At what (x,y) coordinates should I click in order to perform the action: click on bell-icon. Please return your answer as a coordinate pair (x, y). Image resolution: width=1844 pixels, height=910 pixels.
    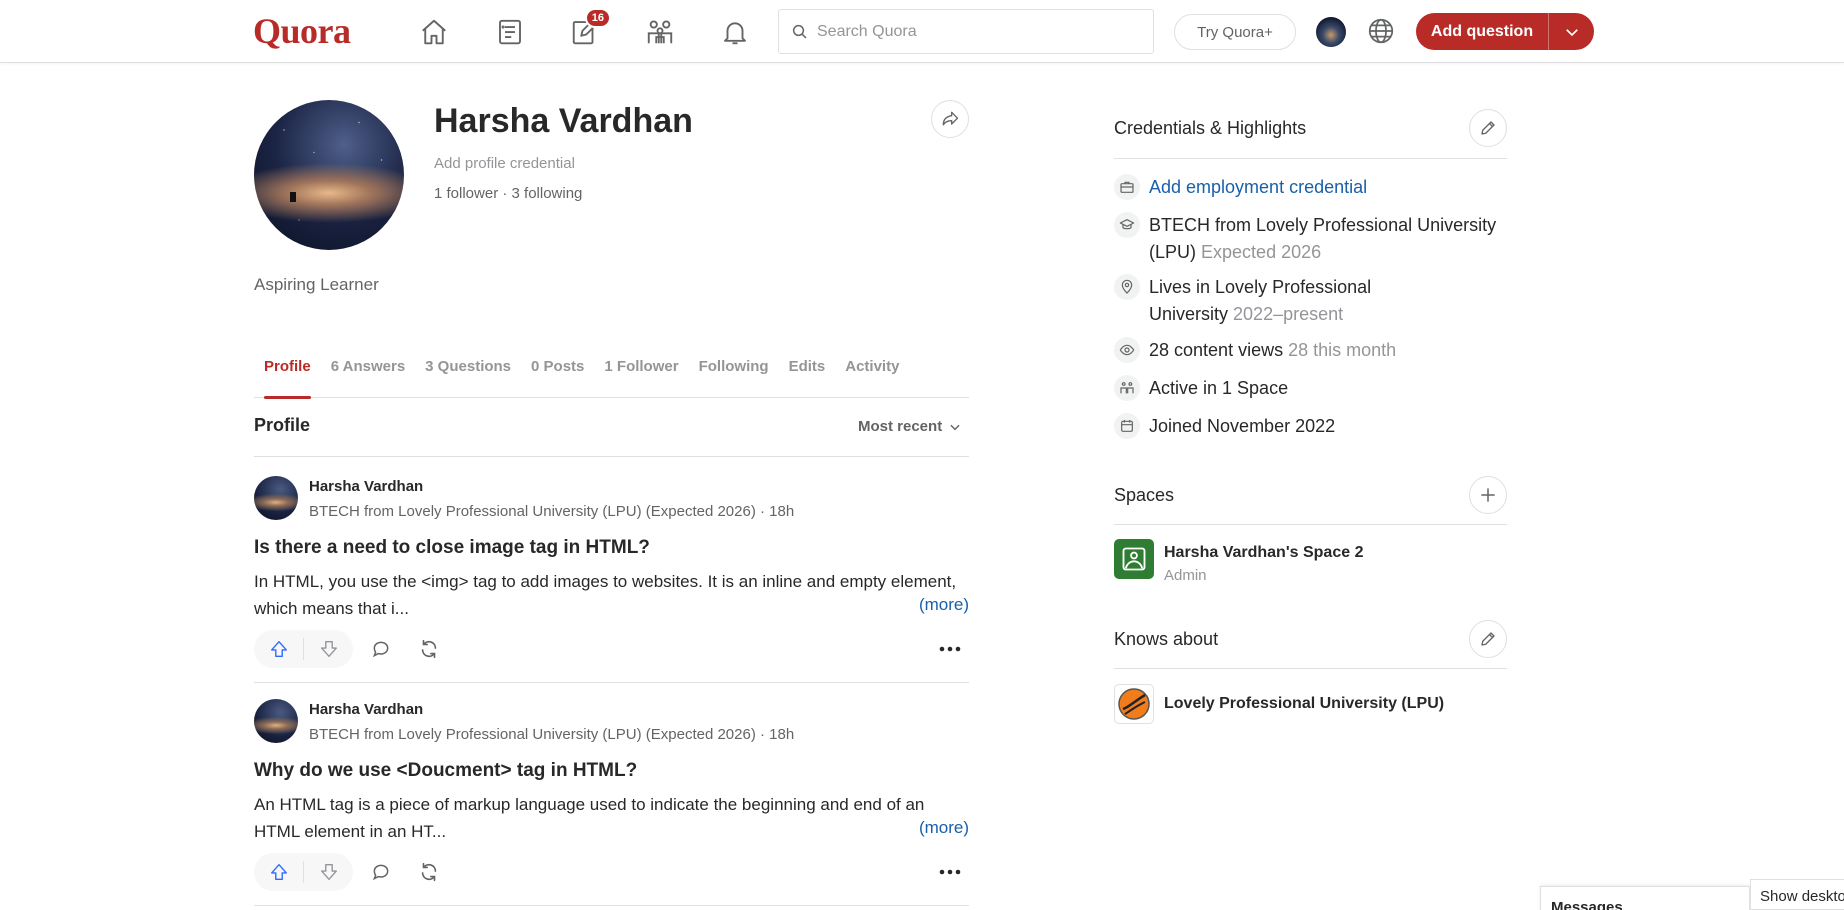
    Looking at the image, I should click on (735, 32).